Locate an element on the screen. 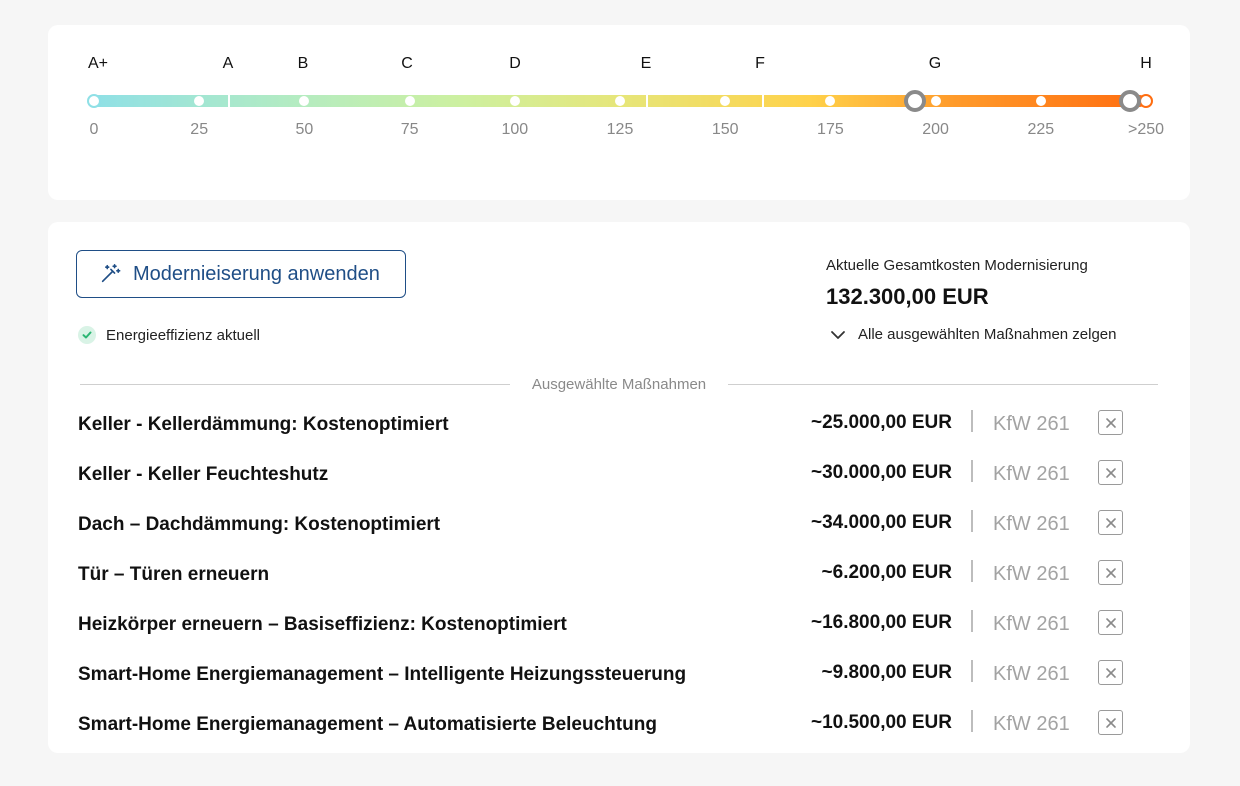  scale-tick-label: 50 is located at coordinates (304, 129).